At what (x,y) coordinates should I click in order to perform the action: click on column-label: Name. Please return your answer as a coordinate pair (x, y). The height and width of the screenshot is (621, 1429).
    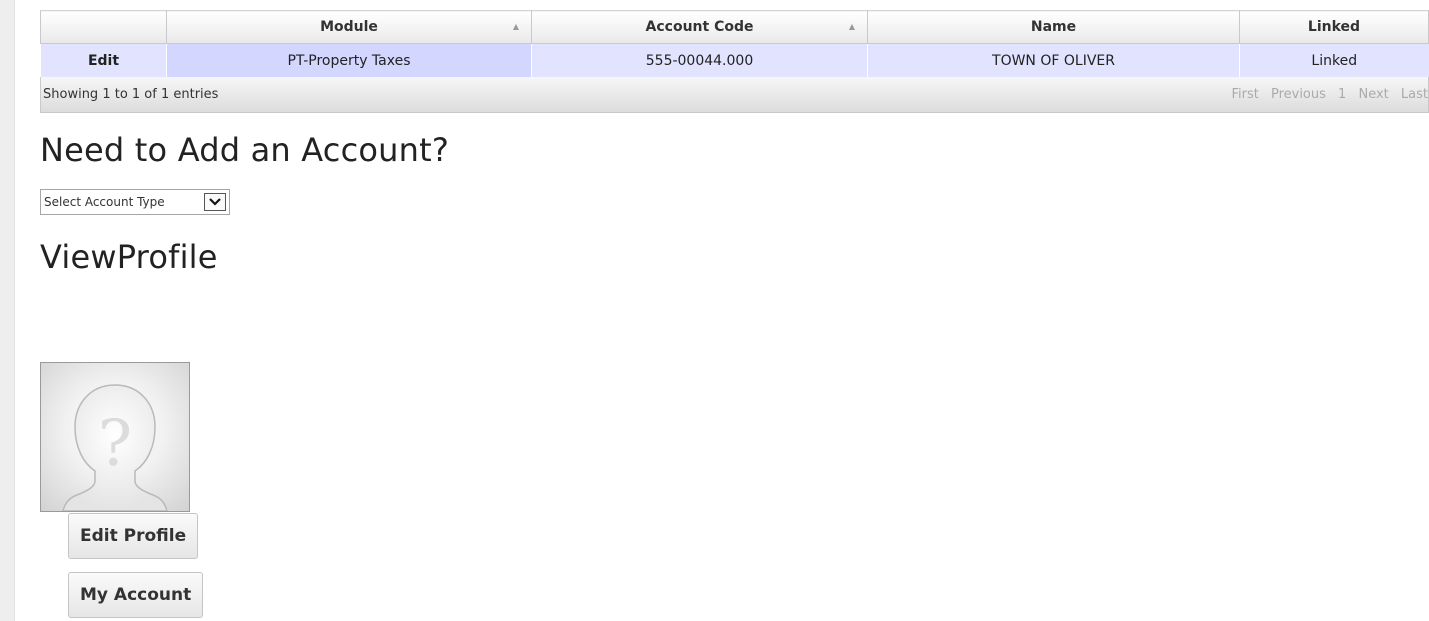
    Looking at the image, I should click on (1053, 27).